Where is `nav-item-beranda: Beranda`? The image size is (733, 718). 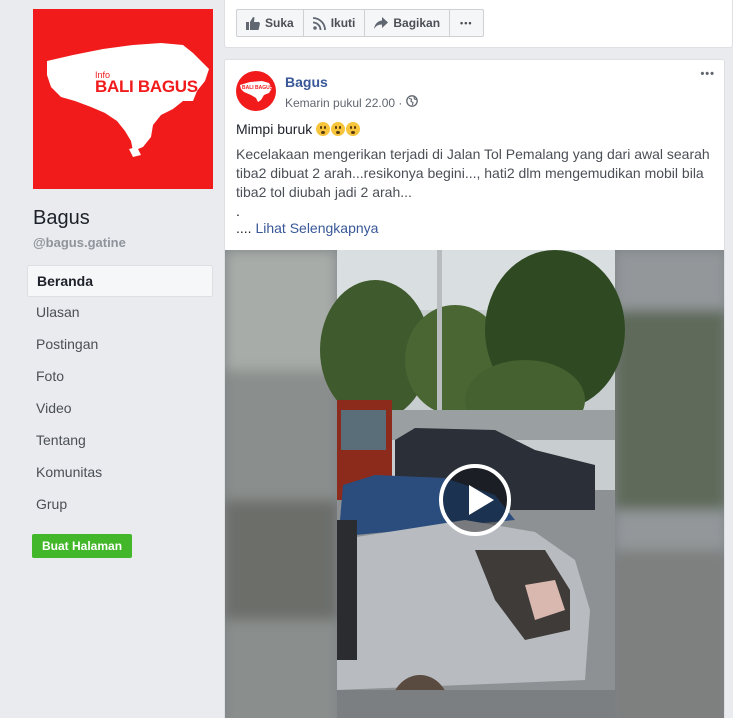 nav-item-beranda: Beranda is located at coordinates (120, 281).